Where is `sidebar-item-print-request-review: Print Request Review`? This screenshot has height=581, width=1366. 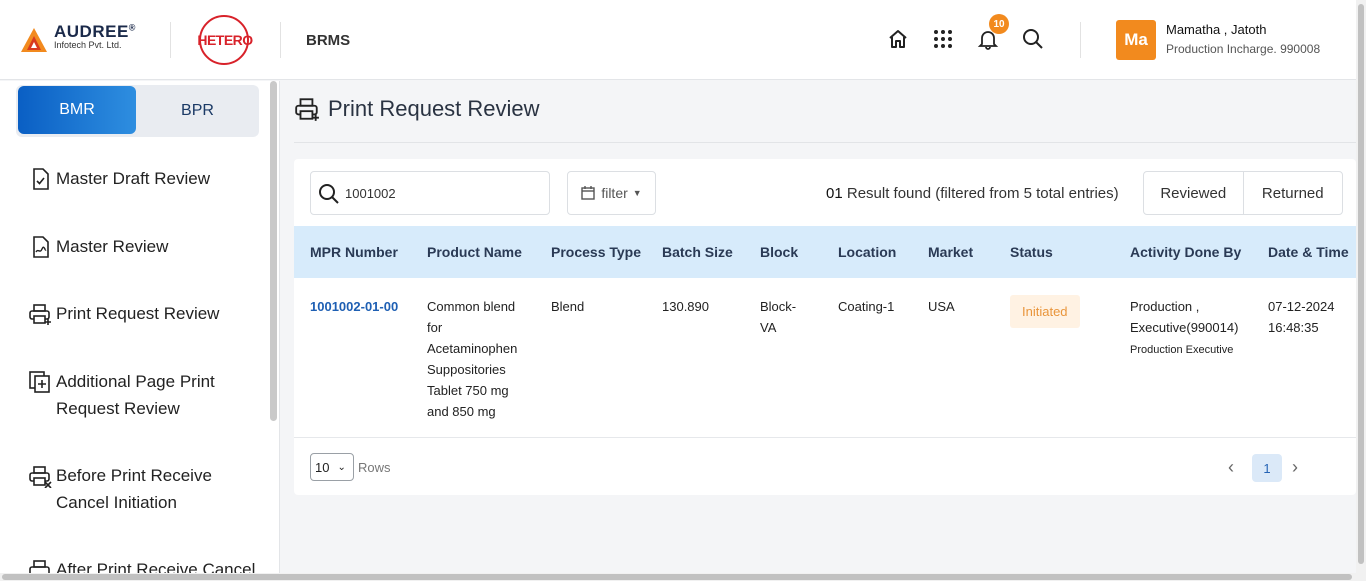
sidebar-item-print-request-review: Print Request Review is located at coordinates (123, 313).